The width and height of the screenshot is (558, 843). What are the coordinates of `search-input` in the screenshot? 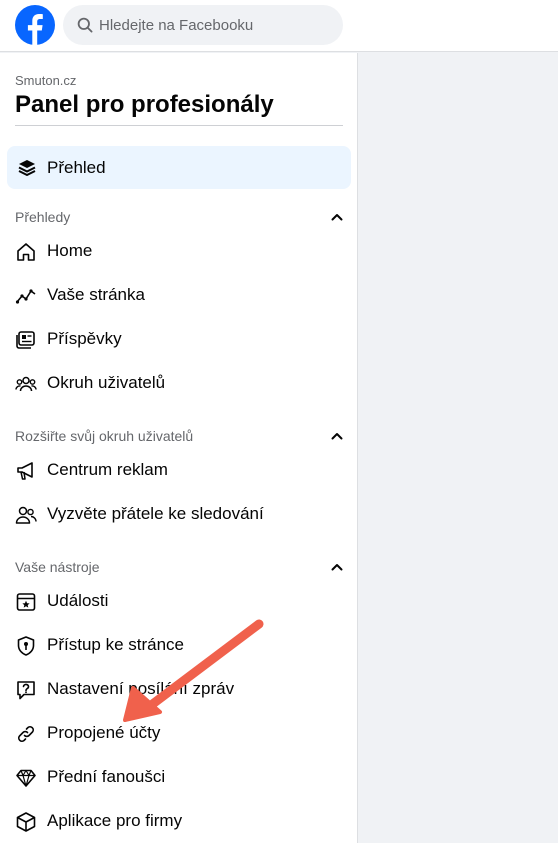 It's located at (214, 25).